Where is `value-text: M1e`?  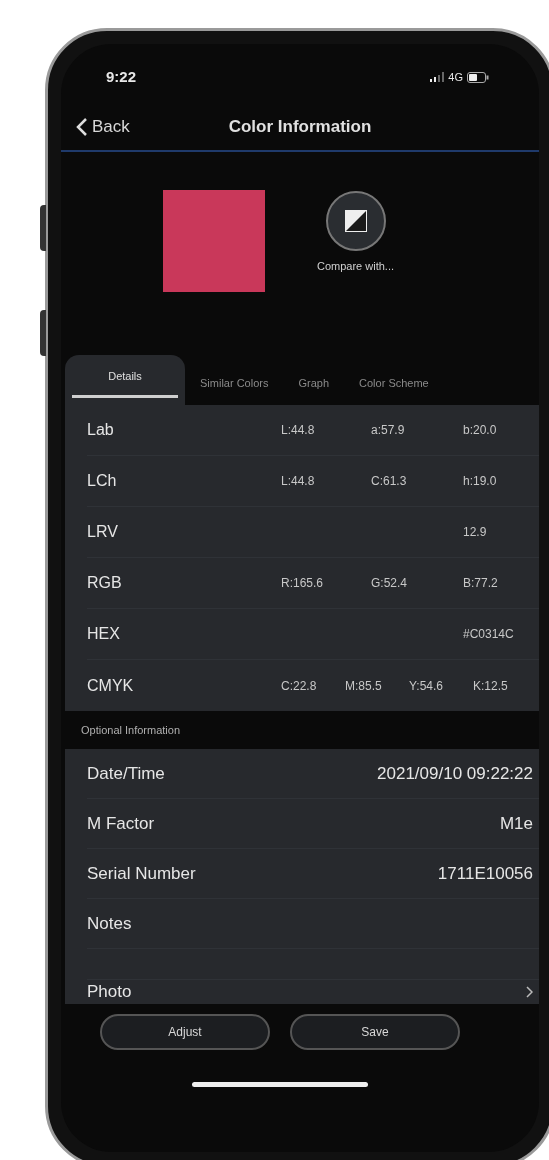 value-text: M1e is located at coordinates (516, 823).